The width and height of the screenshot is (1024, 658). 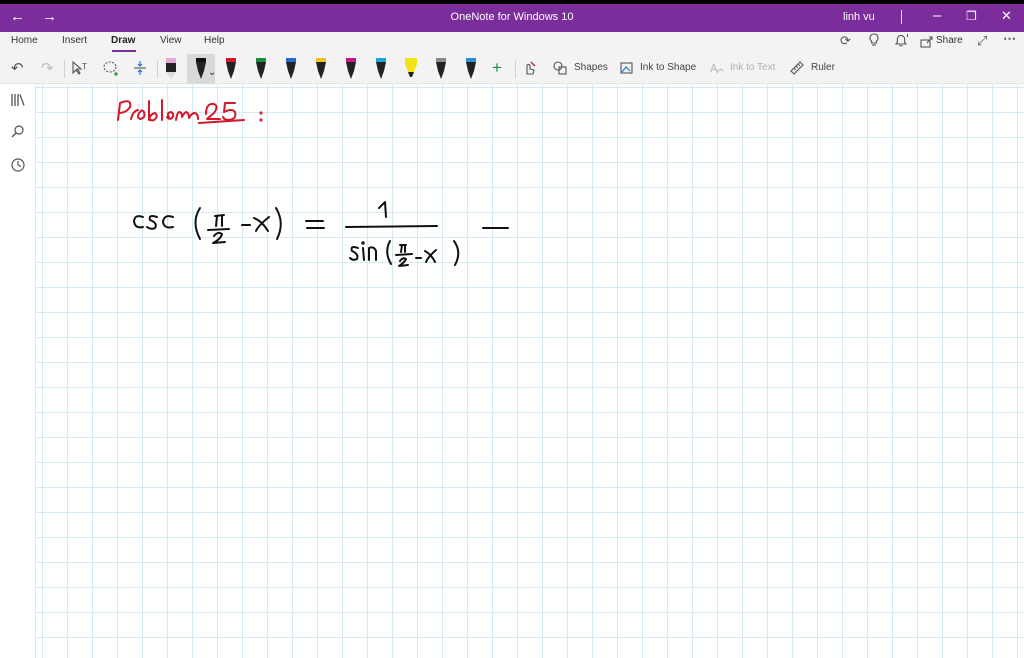 What do you see at coordinates (124, 51) in the screenshot?
I see `active-tab-indicator` at bounding box center [124, 51].